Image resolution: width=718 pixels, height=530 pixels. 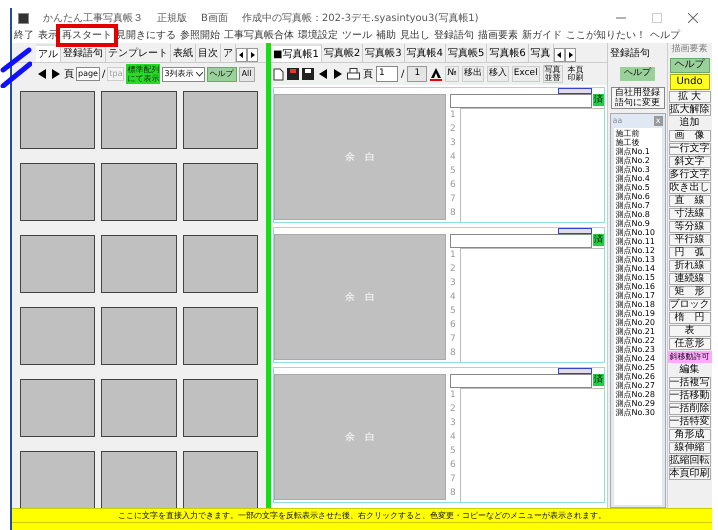 What do you see at coordinates (497, 74) in the screenshot?
I see `toolbar-button: 移入` at bounding box center [497, 74].